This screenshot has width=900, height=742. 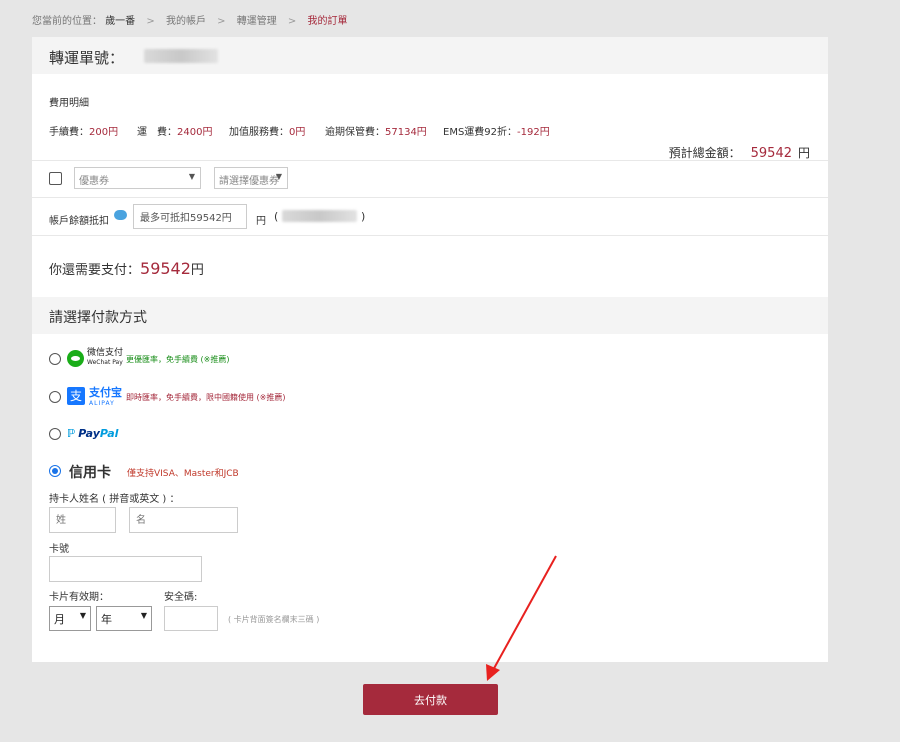 I want to click on breadcrumb: 您當前的位置： 歲一番 > 我的帳戶 > 轉運管理 > 我的訂單, so click(x=189, y=19).